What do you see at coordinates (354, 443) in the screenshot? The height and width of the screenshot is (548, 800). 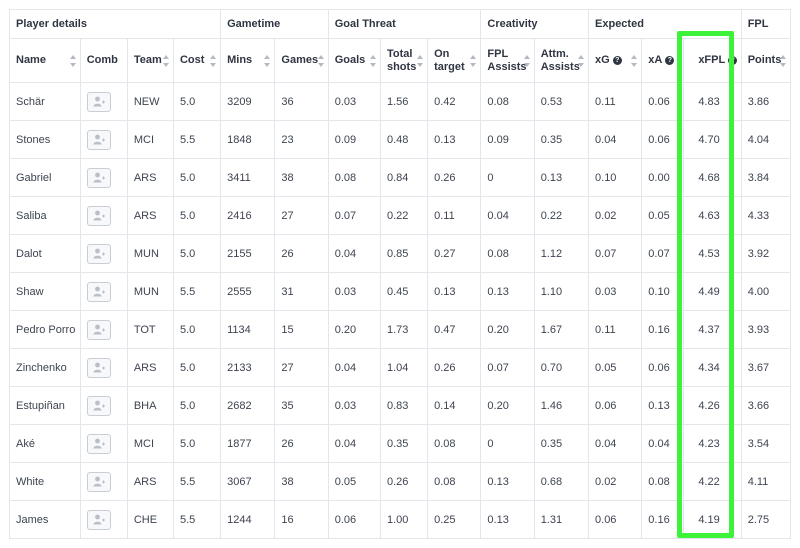 I see `cell-goals: 0.04` at bounding box center [354, 443].